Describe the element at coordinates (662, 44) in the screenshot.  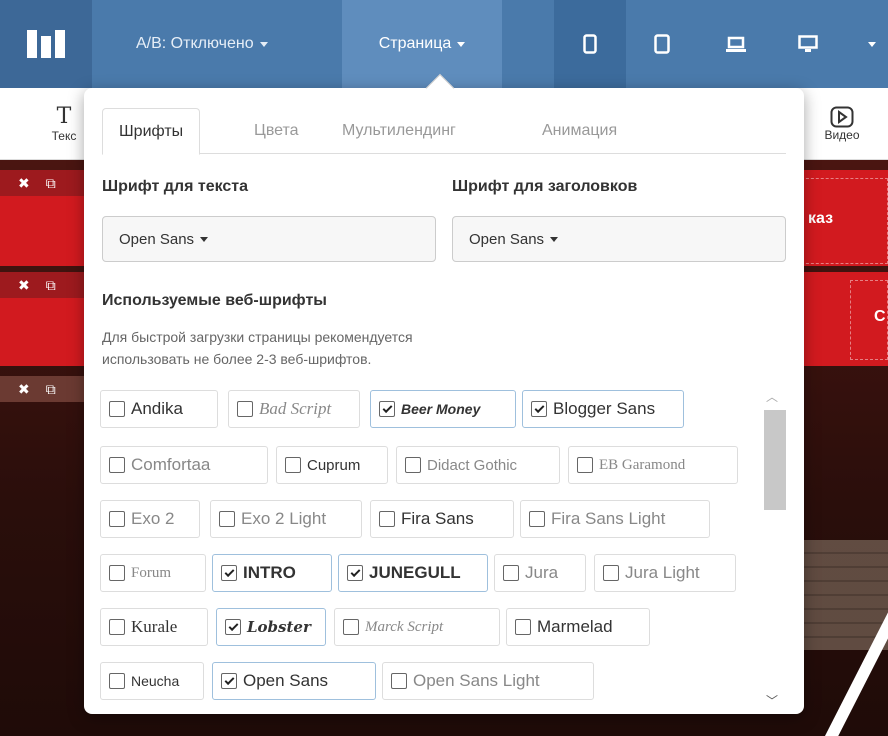
I see `device-tablet-button` at that location.